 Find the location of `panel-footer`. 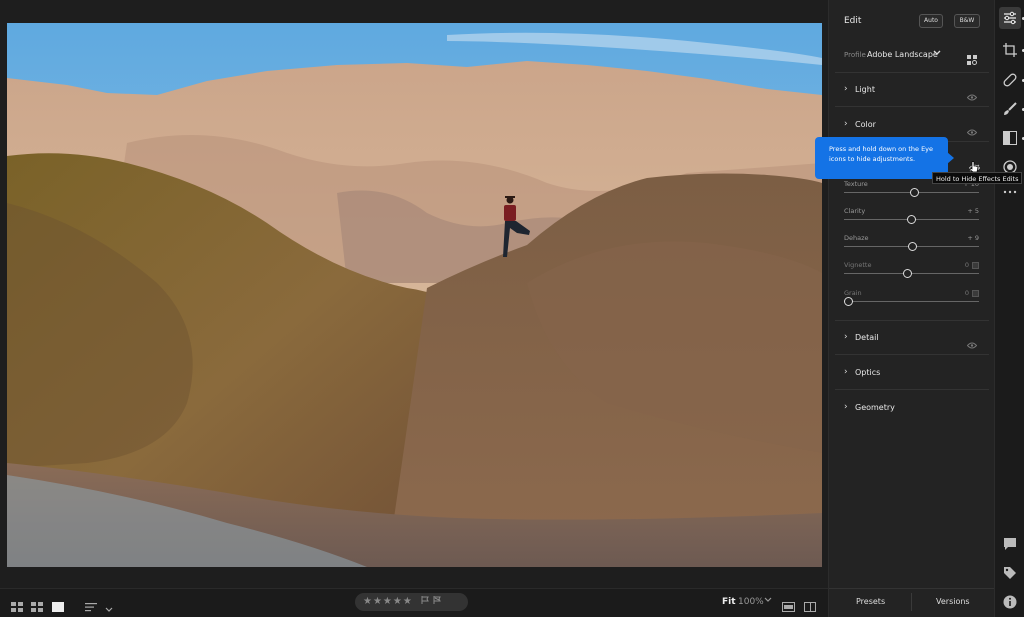

panel-footer is located at coordinates (912, 602).